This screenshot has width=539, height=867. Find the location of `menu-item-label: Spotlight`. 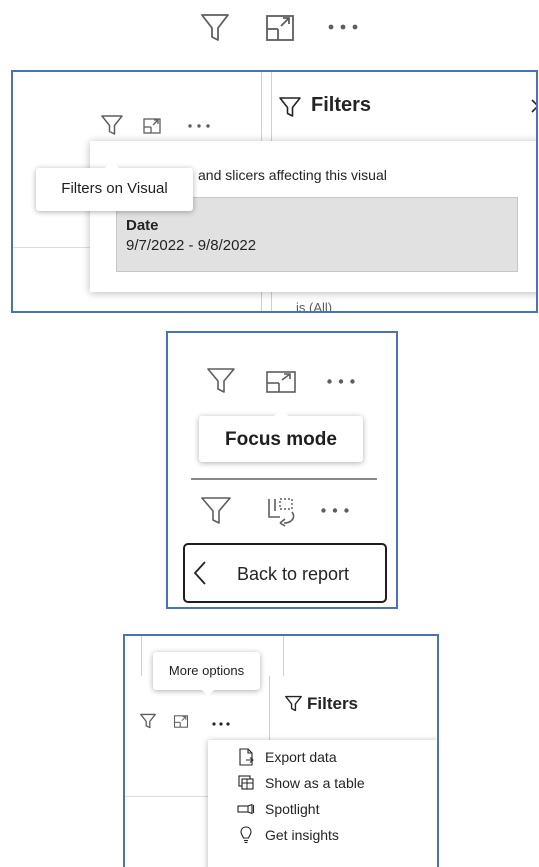

menu-item-label: Spotlight is located at coordinates (292, 809).